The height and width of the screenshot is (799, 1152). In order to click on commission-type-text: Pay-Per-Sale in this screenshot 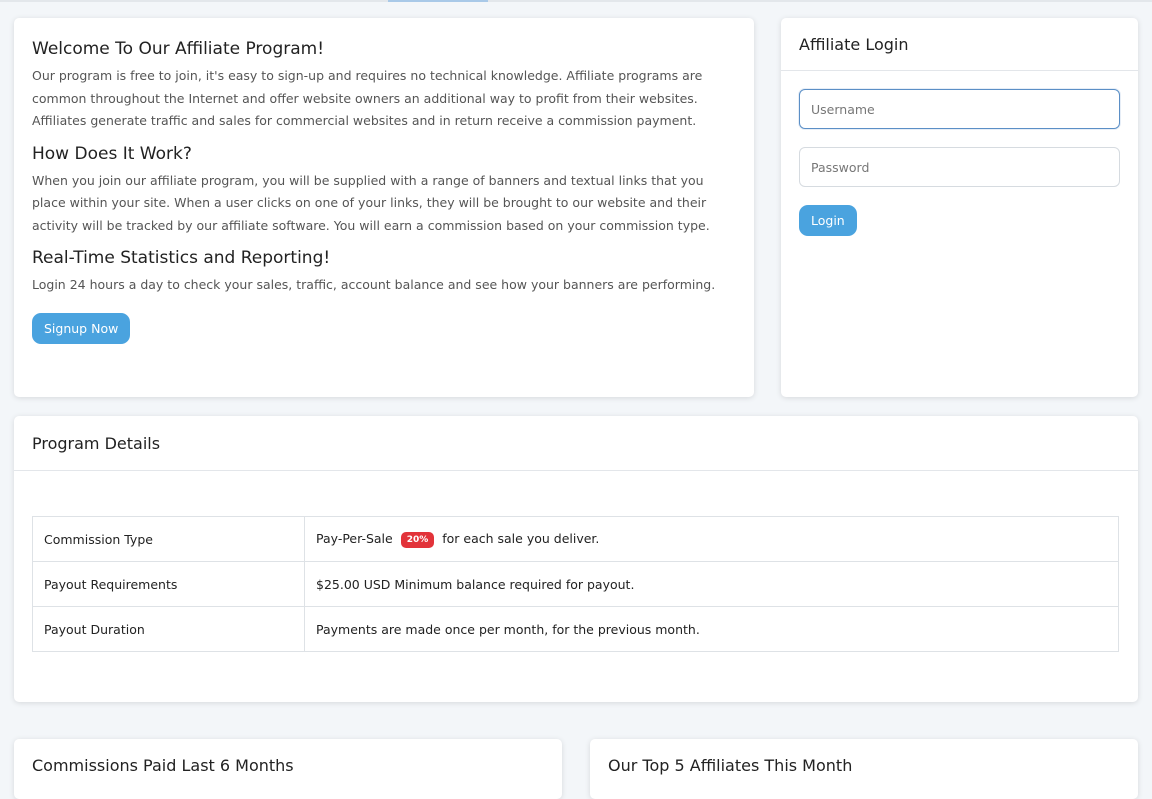, I will do `click(354, 538)`.